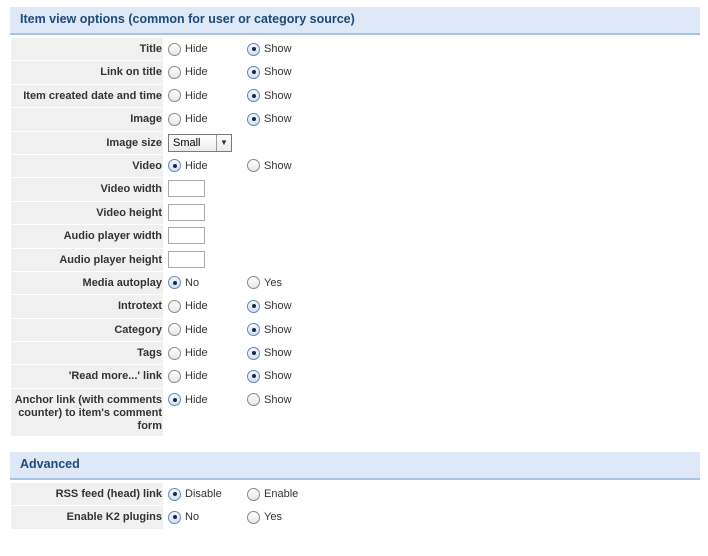  What do you see at coordinates (200, 142) in the screenshot?
I see `image-size-select: Small ▼` at bounding box center [200, 142].